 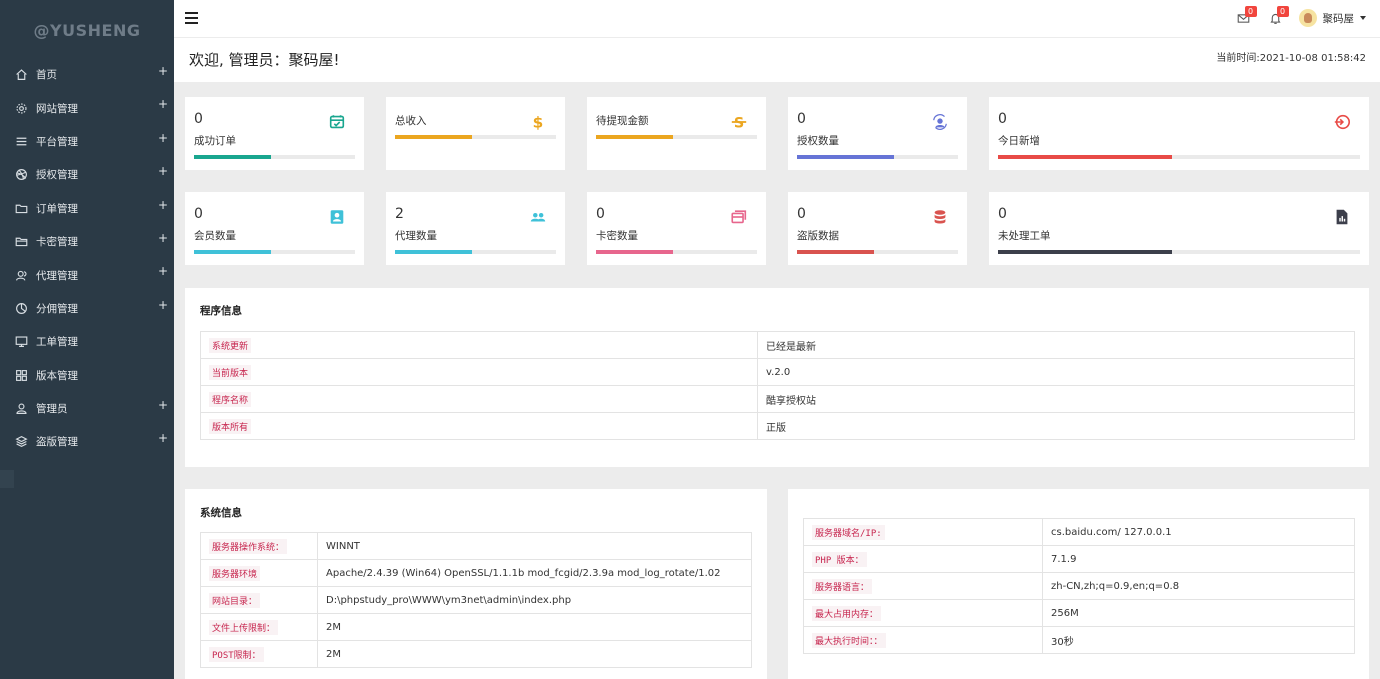 I want to click on welcome-text: 欢迎, 管理员：聚码屋!, so click(x=264, y=60).